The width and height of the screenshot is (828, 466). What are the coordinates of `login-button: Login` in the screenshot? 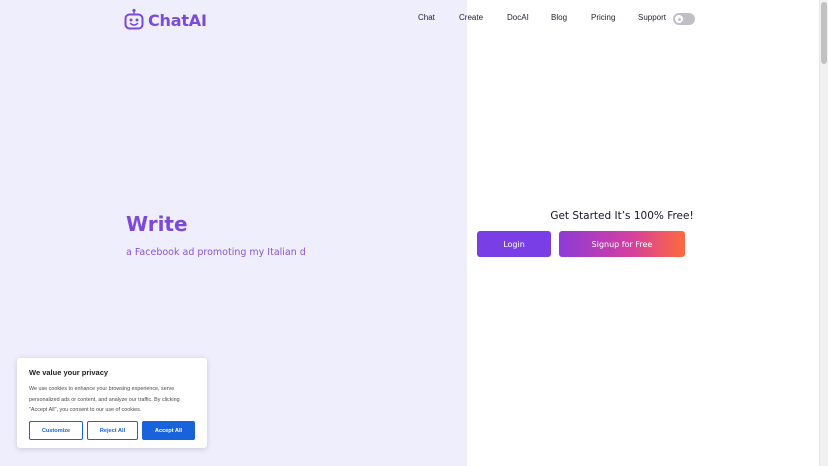 It's located at (514, 244).